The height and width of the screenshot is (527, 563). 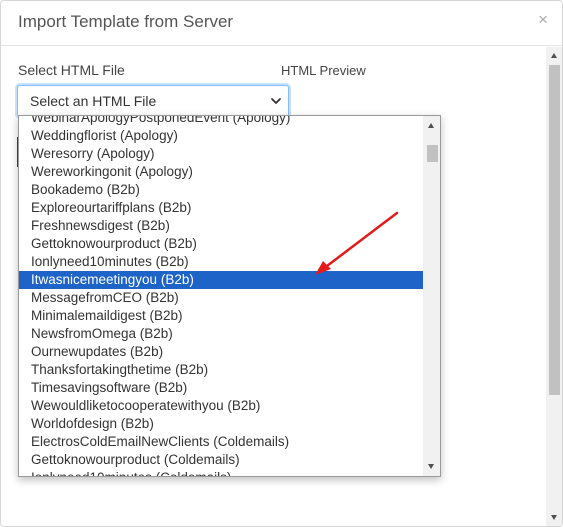 I want to click on dropdown-scroll-thumb, so click(x=432, y=153).